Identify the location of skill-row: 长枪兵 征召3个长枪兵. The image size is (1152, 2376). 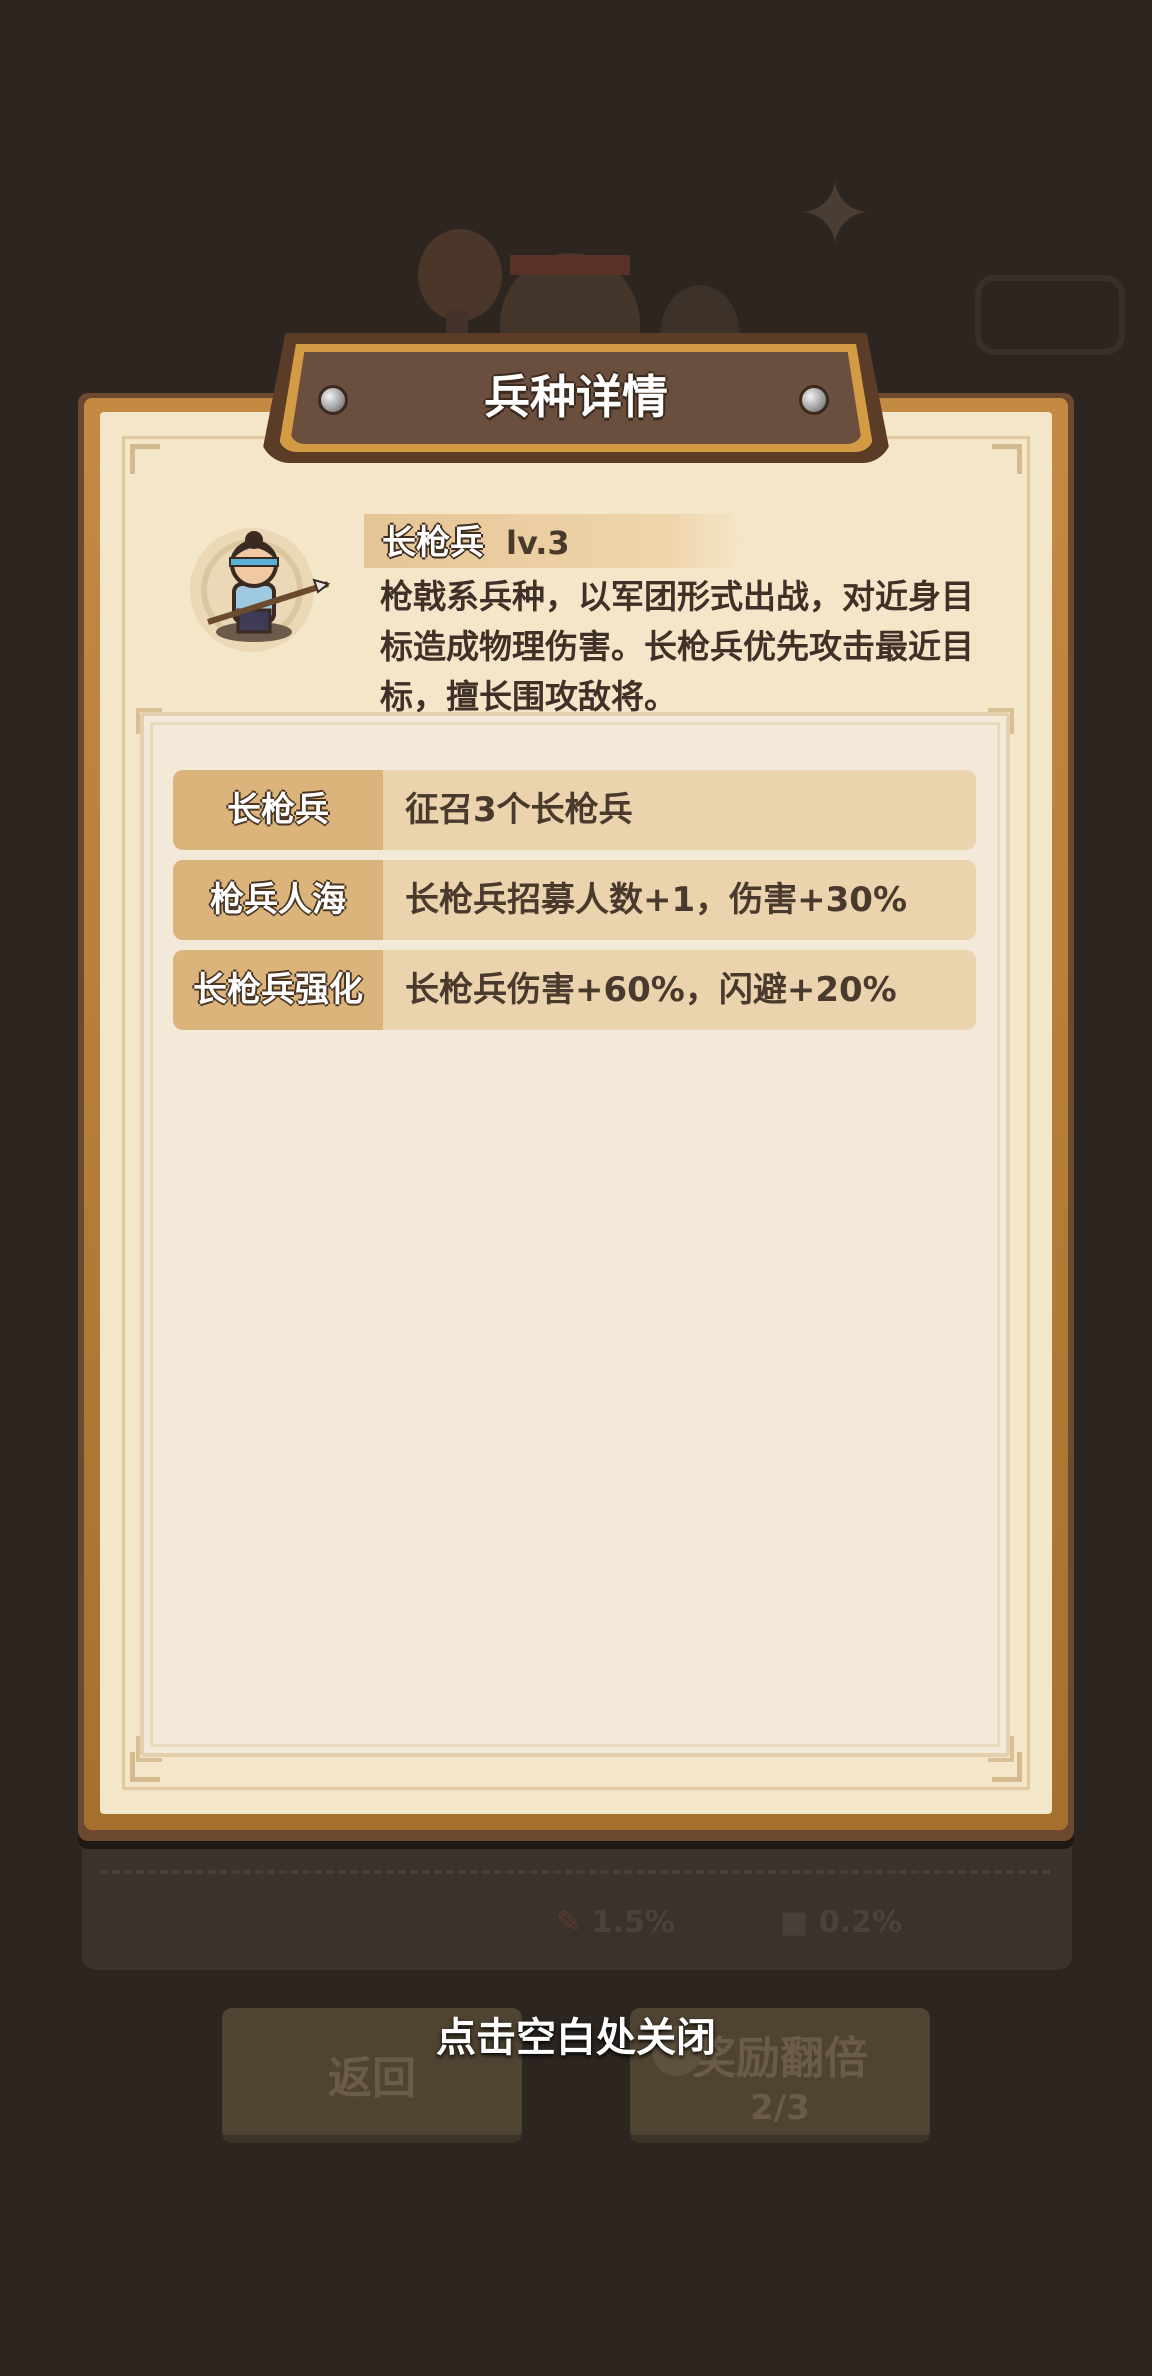
(574, 810).